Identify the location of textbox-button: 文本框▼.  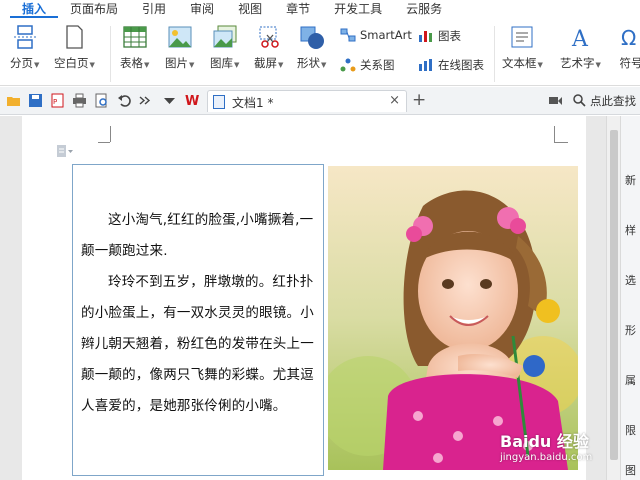
(522, 47).